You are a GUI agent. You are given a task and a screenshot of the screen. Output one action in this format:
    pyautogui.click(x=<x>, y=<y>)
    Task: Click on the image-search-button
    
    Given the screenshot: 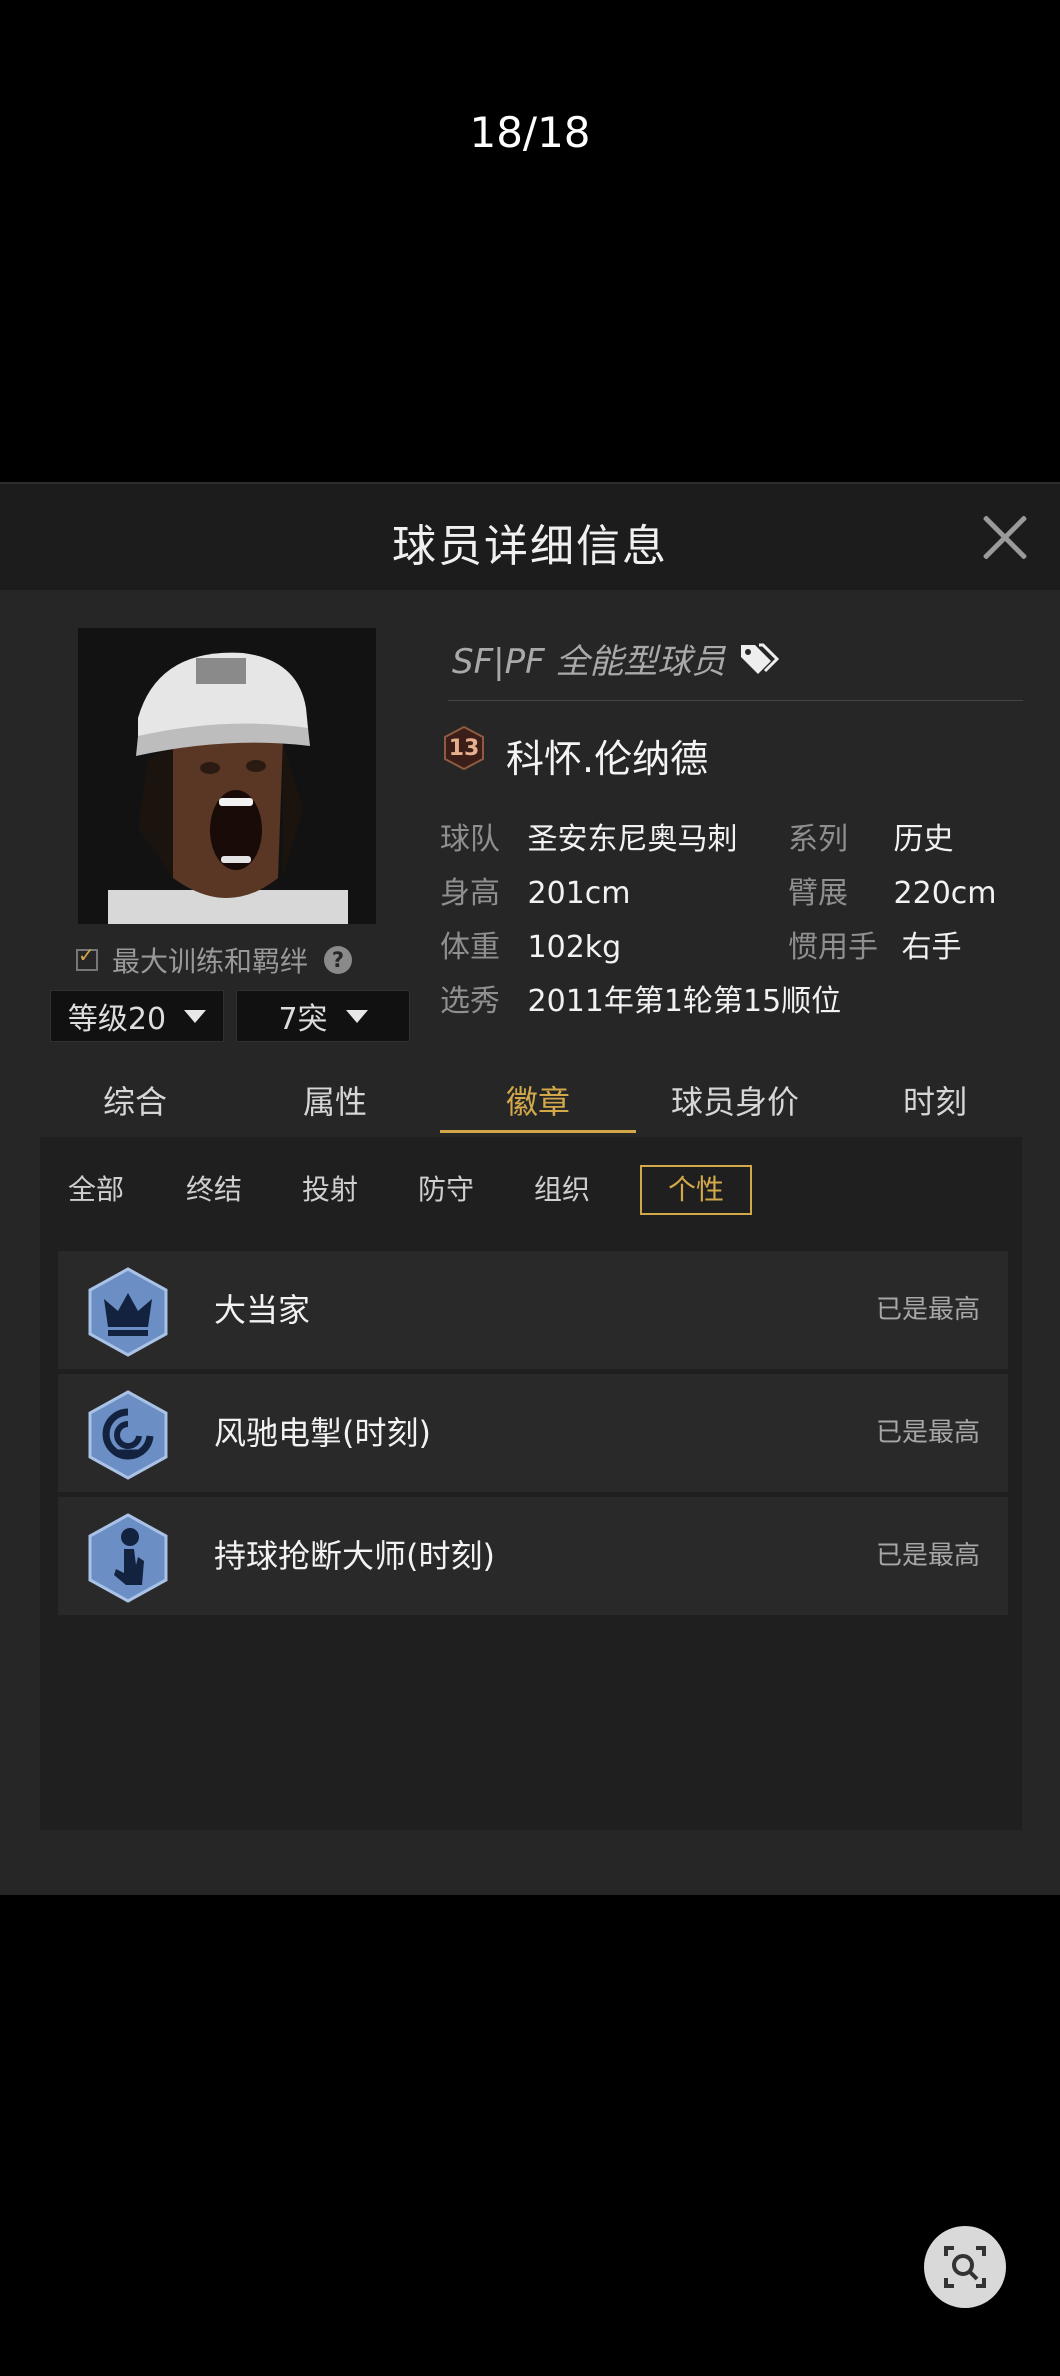 What is the action you would take?
    pyautogui.click(x=965, y=2267)
    